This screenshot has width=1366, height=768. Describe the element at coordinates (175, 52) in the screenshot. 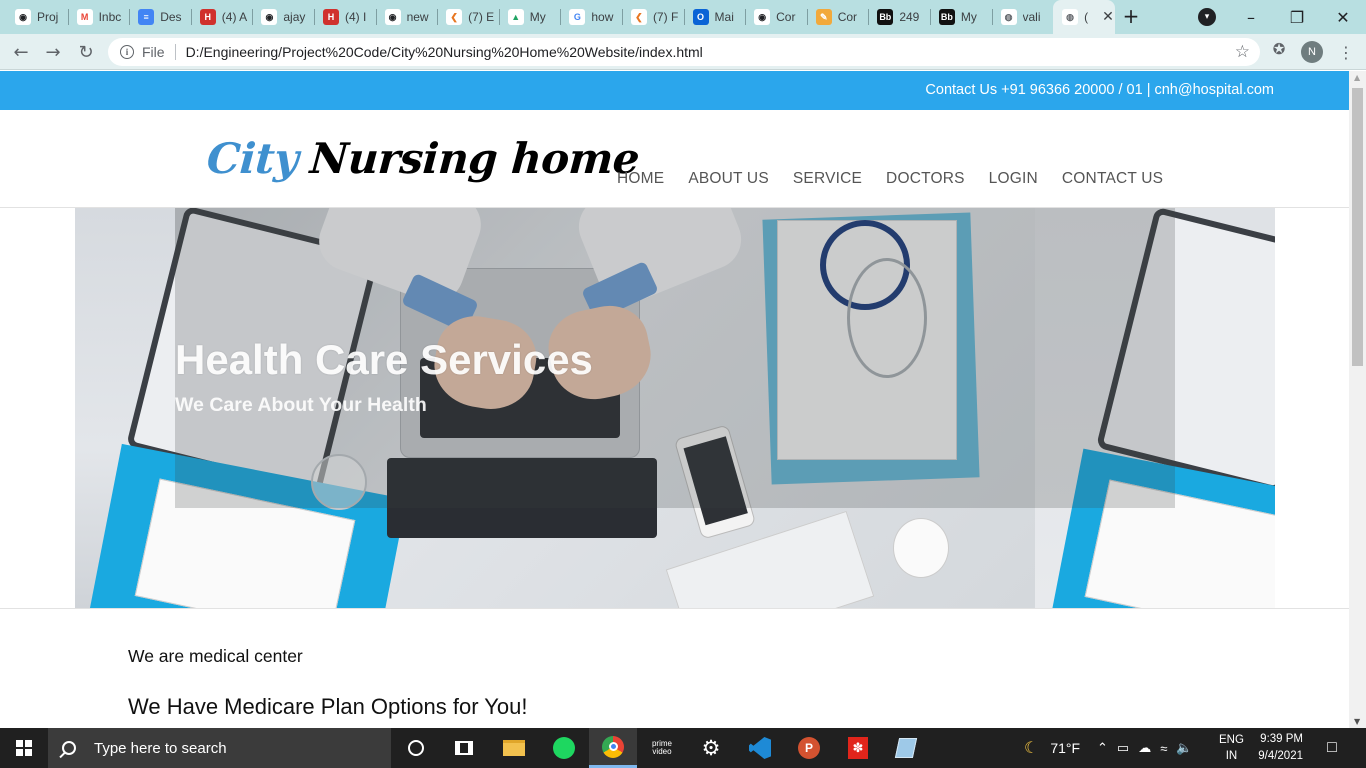

I see `url-divider` at that location.